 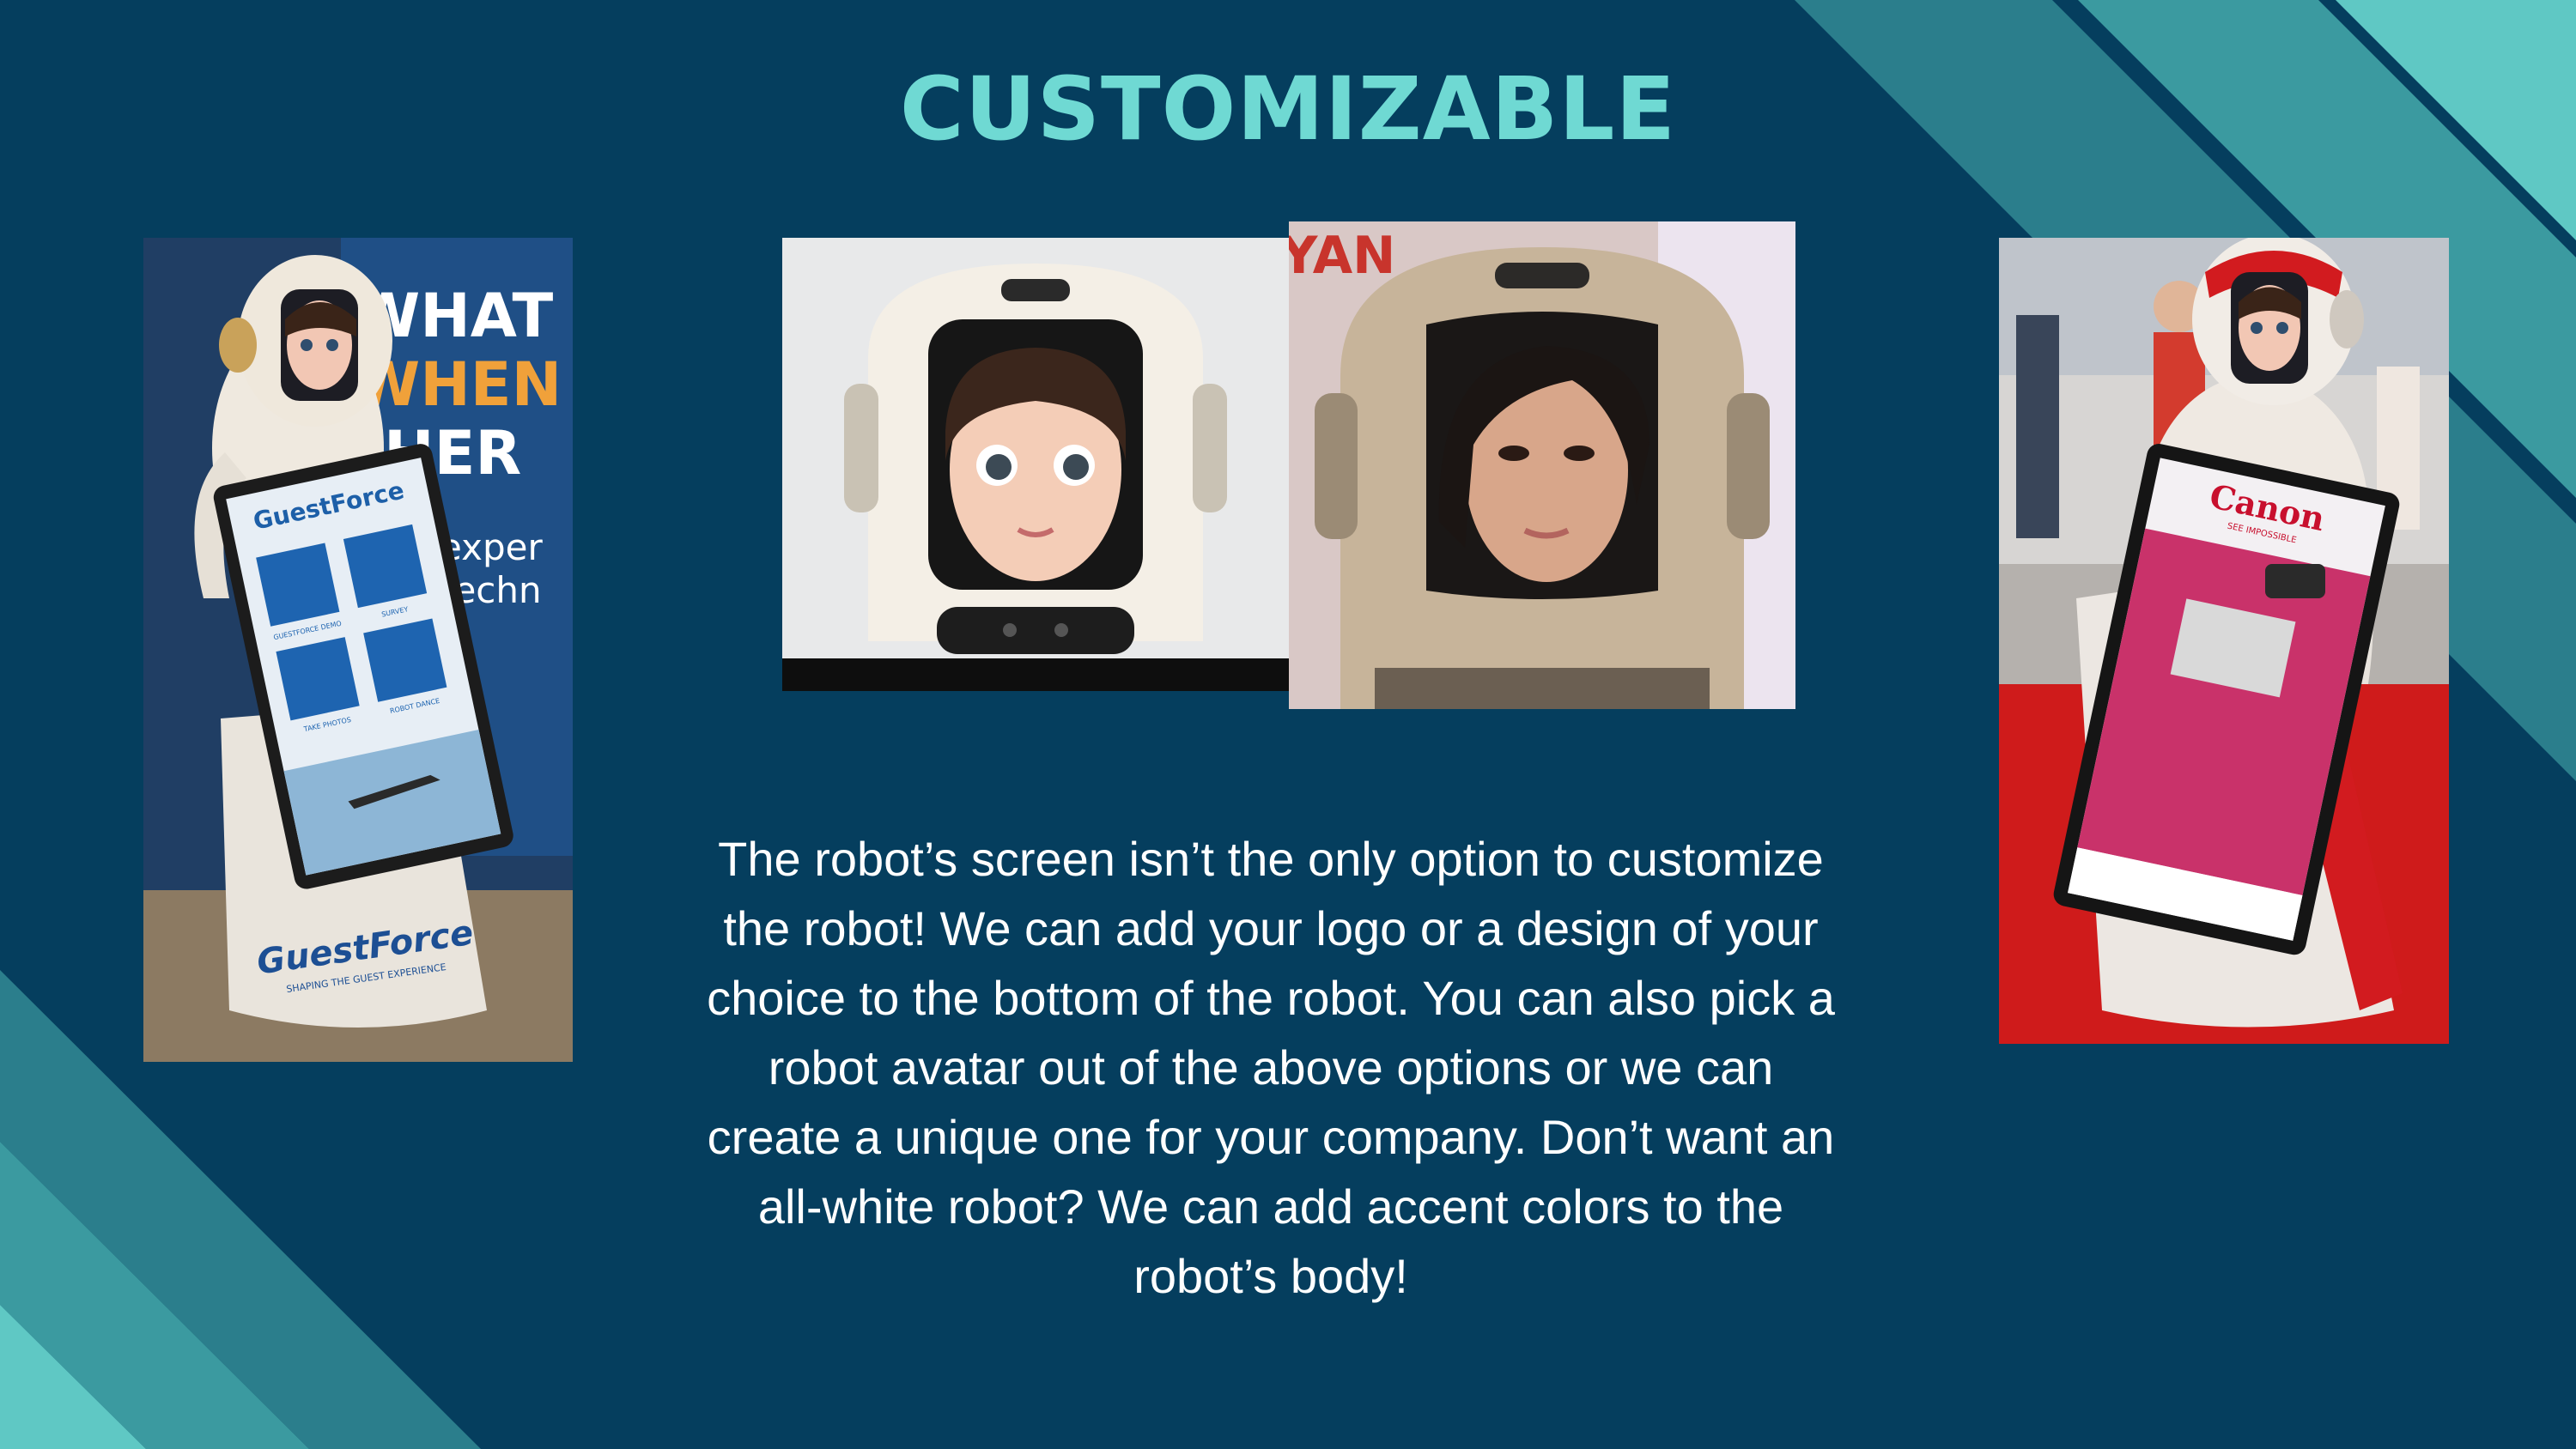 I want to click on cartoon-avatar-illustration, so click(x=1035, y=464).